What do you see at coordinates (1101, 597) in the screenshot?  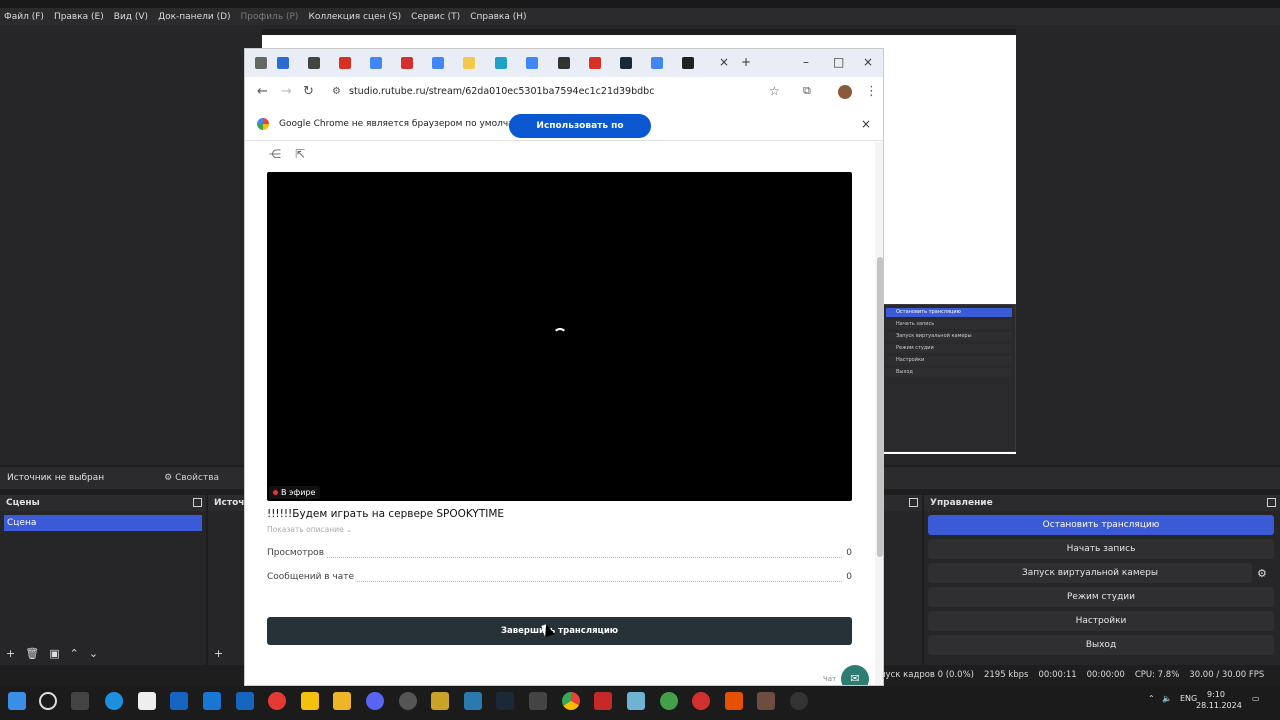 I see `studio-mode-button: Режим студии` at bounding box center [1101, 597].